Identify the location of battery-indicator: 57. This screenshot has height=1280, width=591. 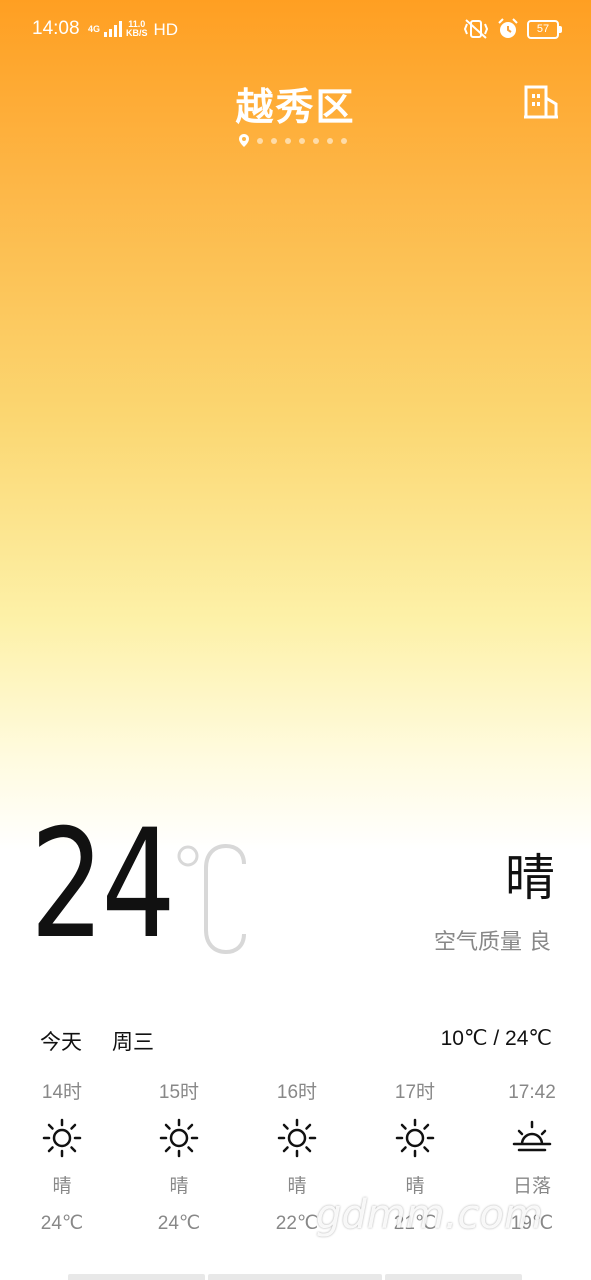
(544, 29).